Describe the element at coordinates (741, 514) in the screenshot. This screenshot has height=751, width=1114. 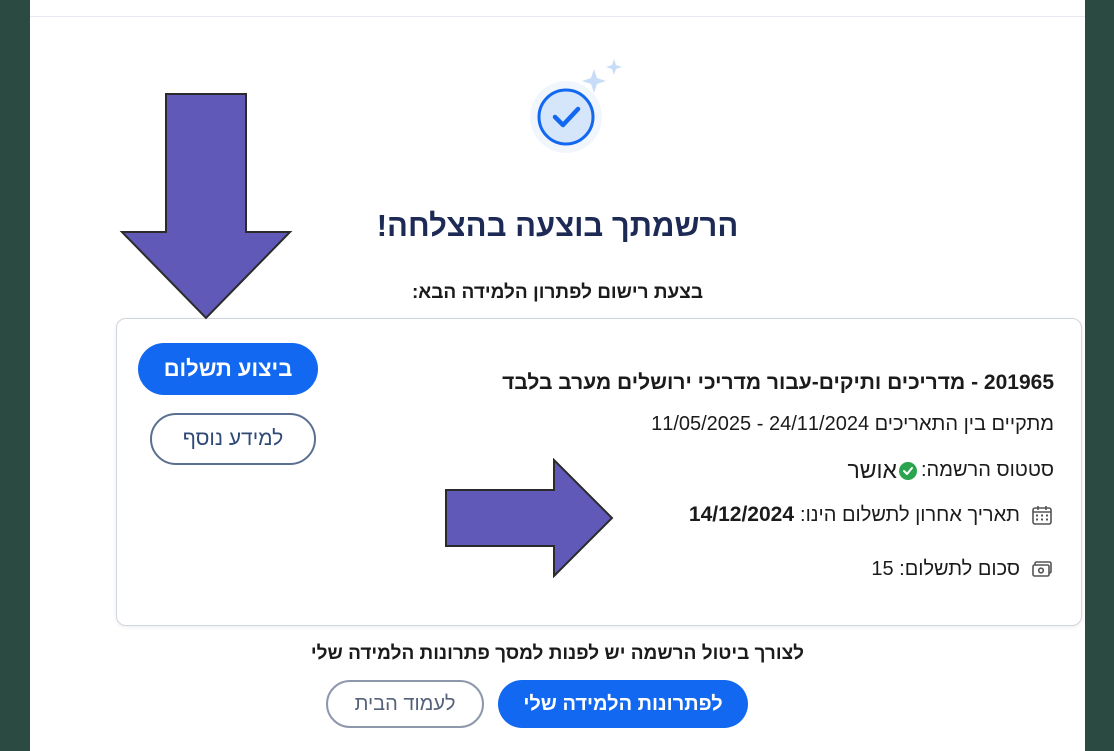
I see `deadline-value: 14/12/2024` at that location.